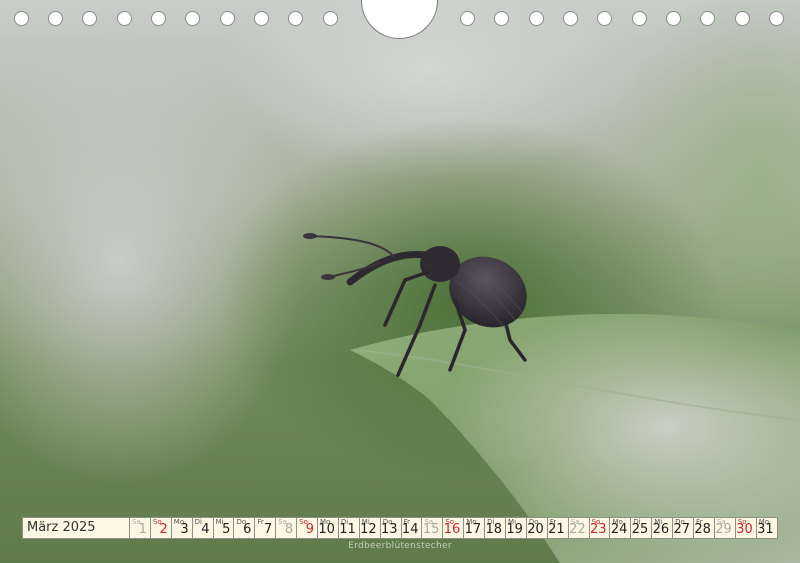 The width and height of the screenshot is (800, 563). I want to click on day-cell: So 30, so click(746, 528).